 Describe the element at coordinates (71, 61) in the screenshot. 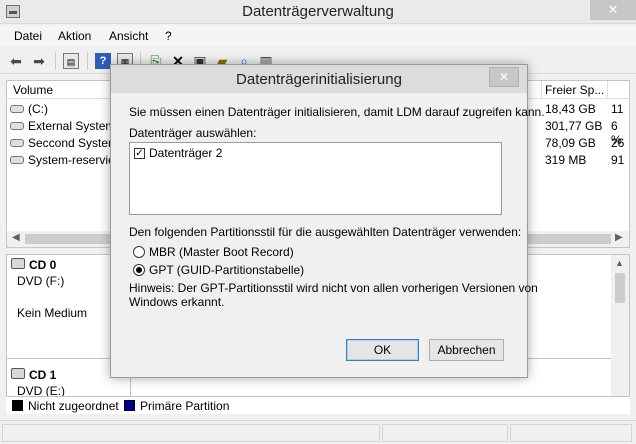

I see `console-tree-icon: ▤` at that location.